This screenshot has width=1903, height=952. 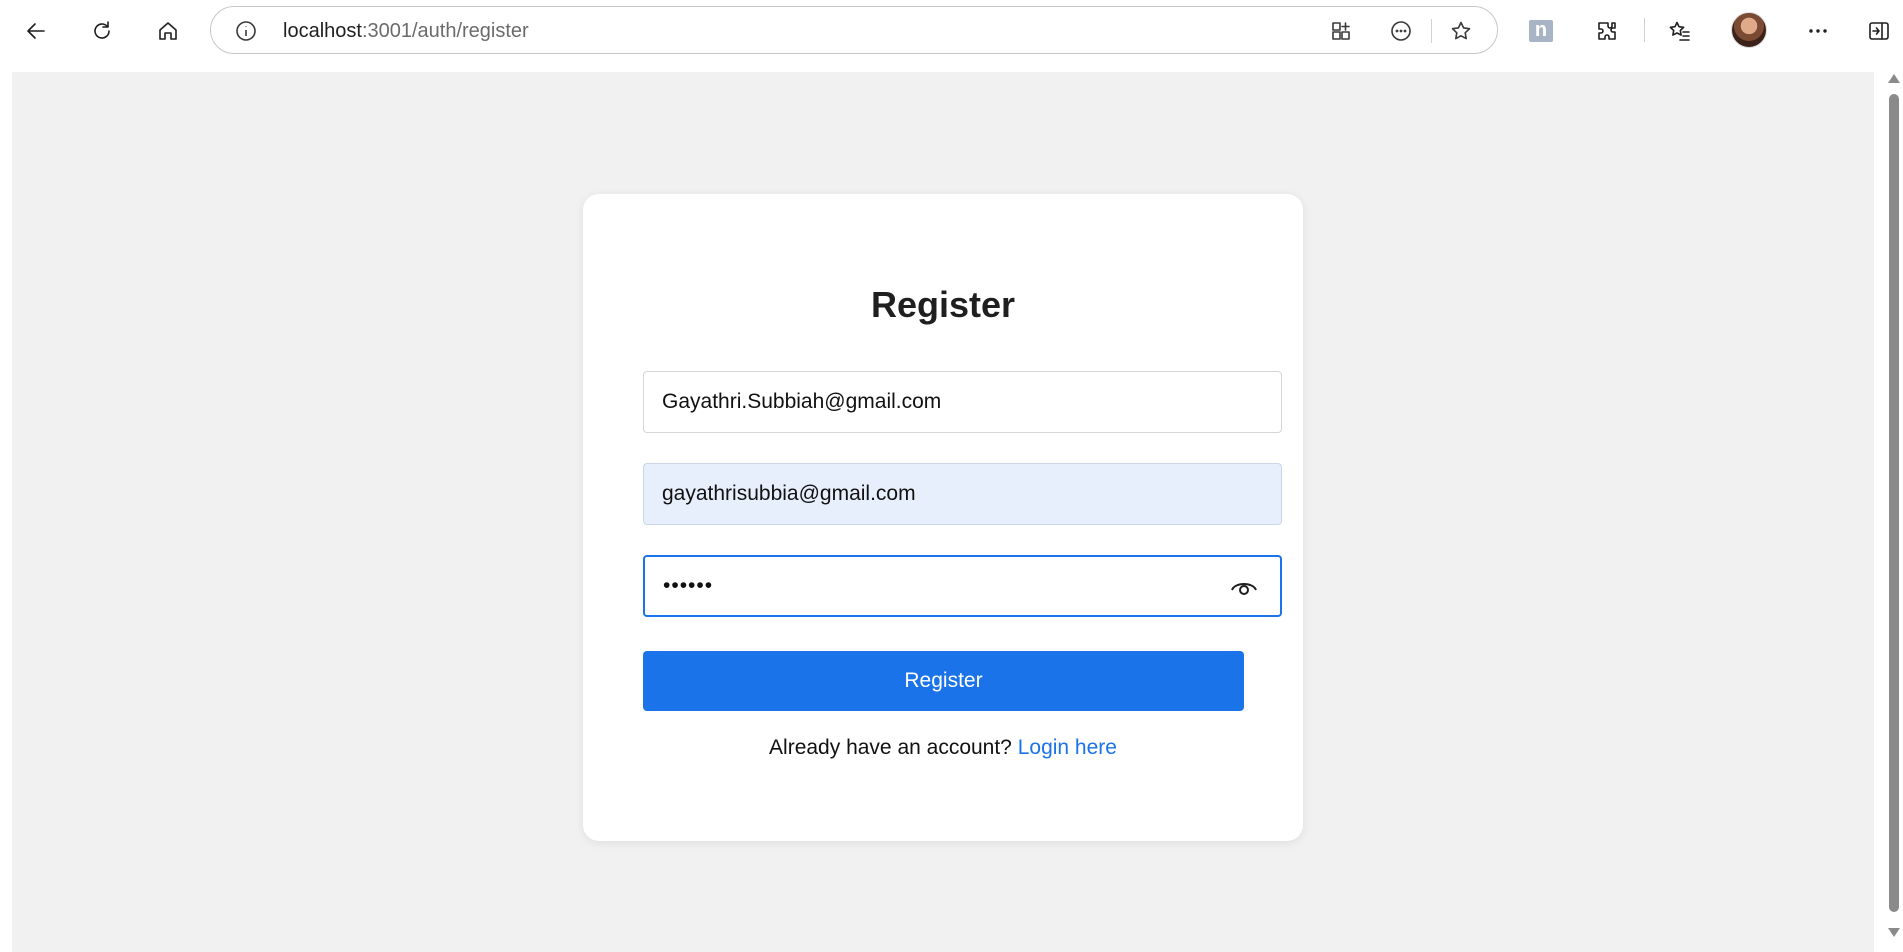 I want to click on ellipsis-circle-icon, so click(x=1401, y=31).